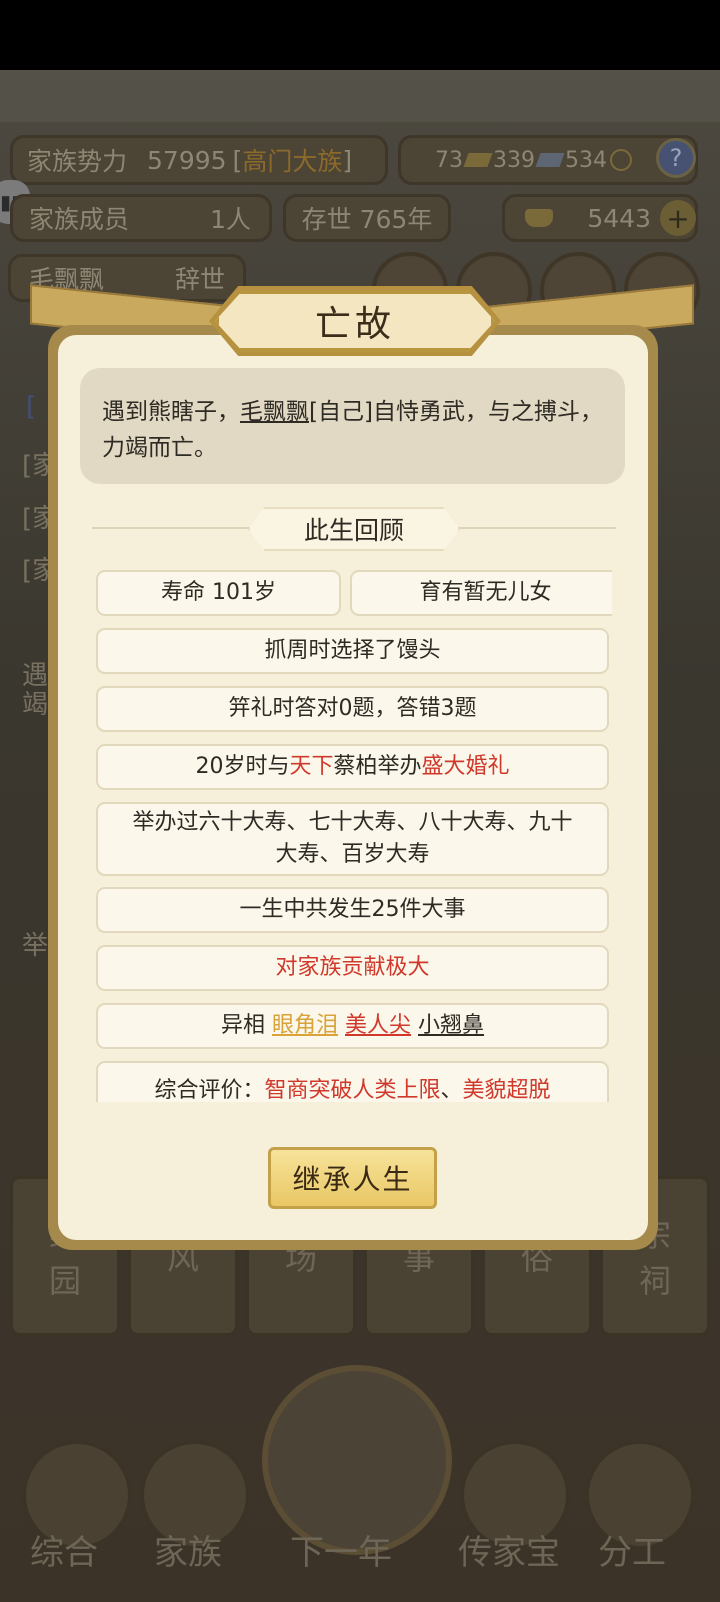  Describe the element at coordinates (35, 946) in the screenshot. I see `log-entry-6: 举` at that location.